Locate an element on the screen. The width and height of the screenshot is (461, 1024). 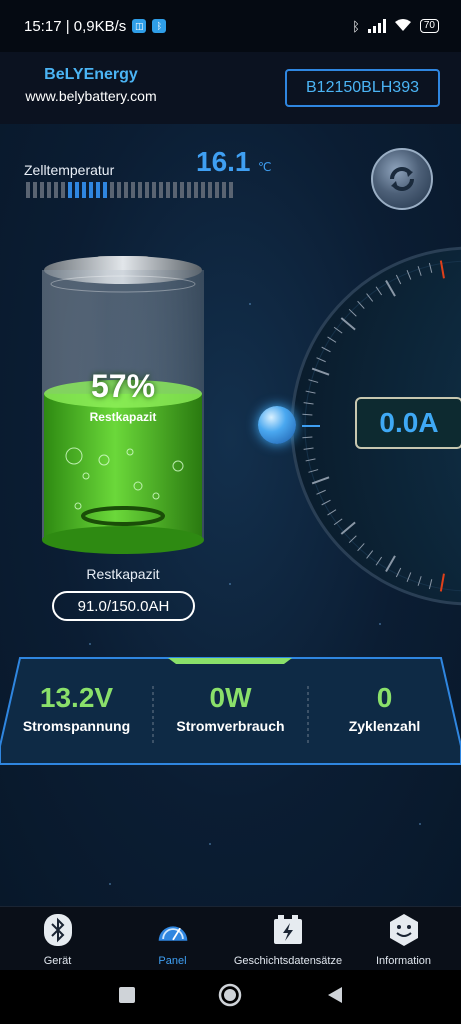
battery-capacity-label: Restkapazit is located at coordinates (123, 574).